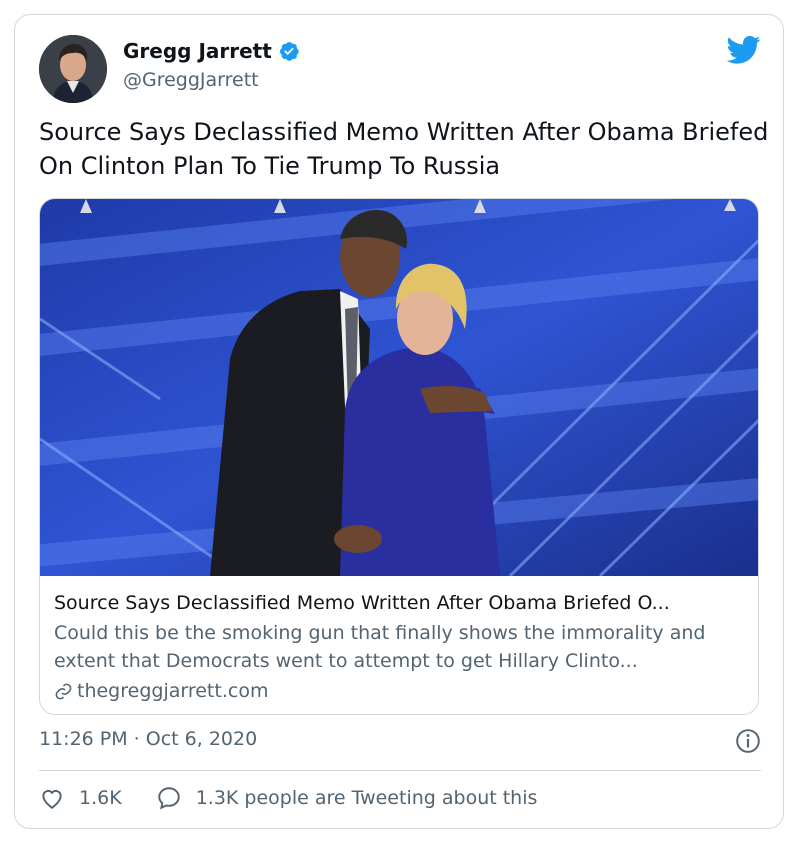 Image resolution: width=799 pixels, height=844 pixels. What do you see at coordinates (191, 80) in the screenshot?
I see `author-handle: @GreggJarrett` at bounding box center [191, 80].